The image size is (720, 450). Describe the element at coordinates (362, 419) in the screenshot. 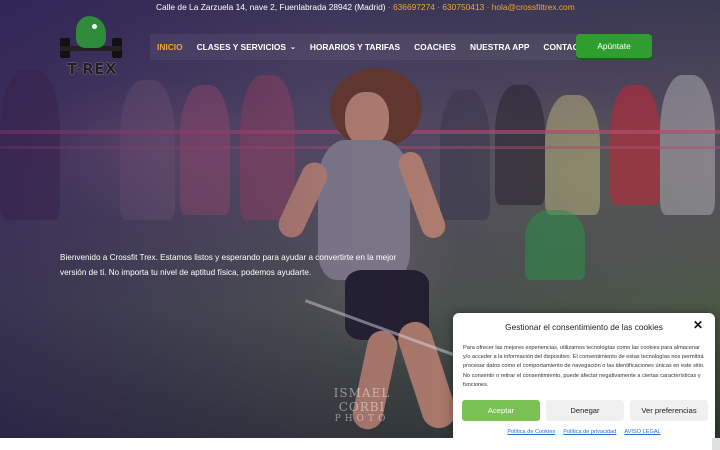

I see `watermark-label: PHOTO` at that location.